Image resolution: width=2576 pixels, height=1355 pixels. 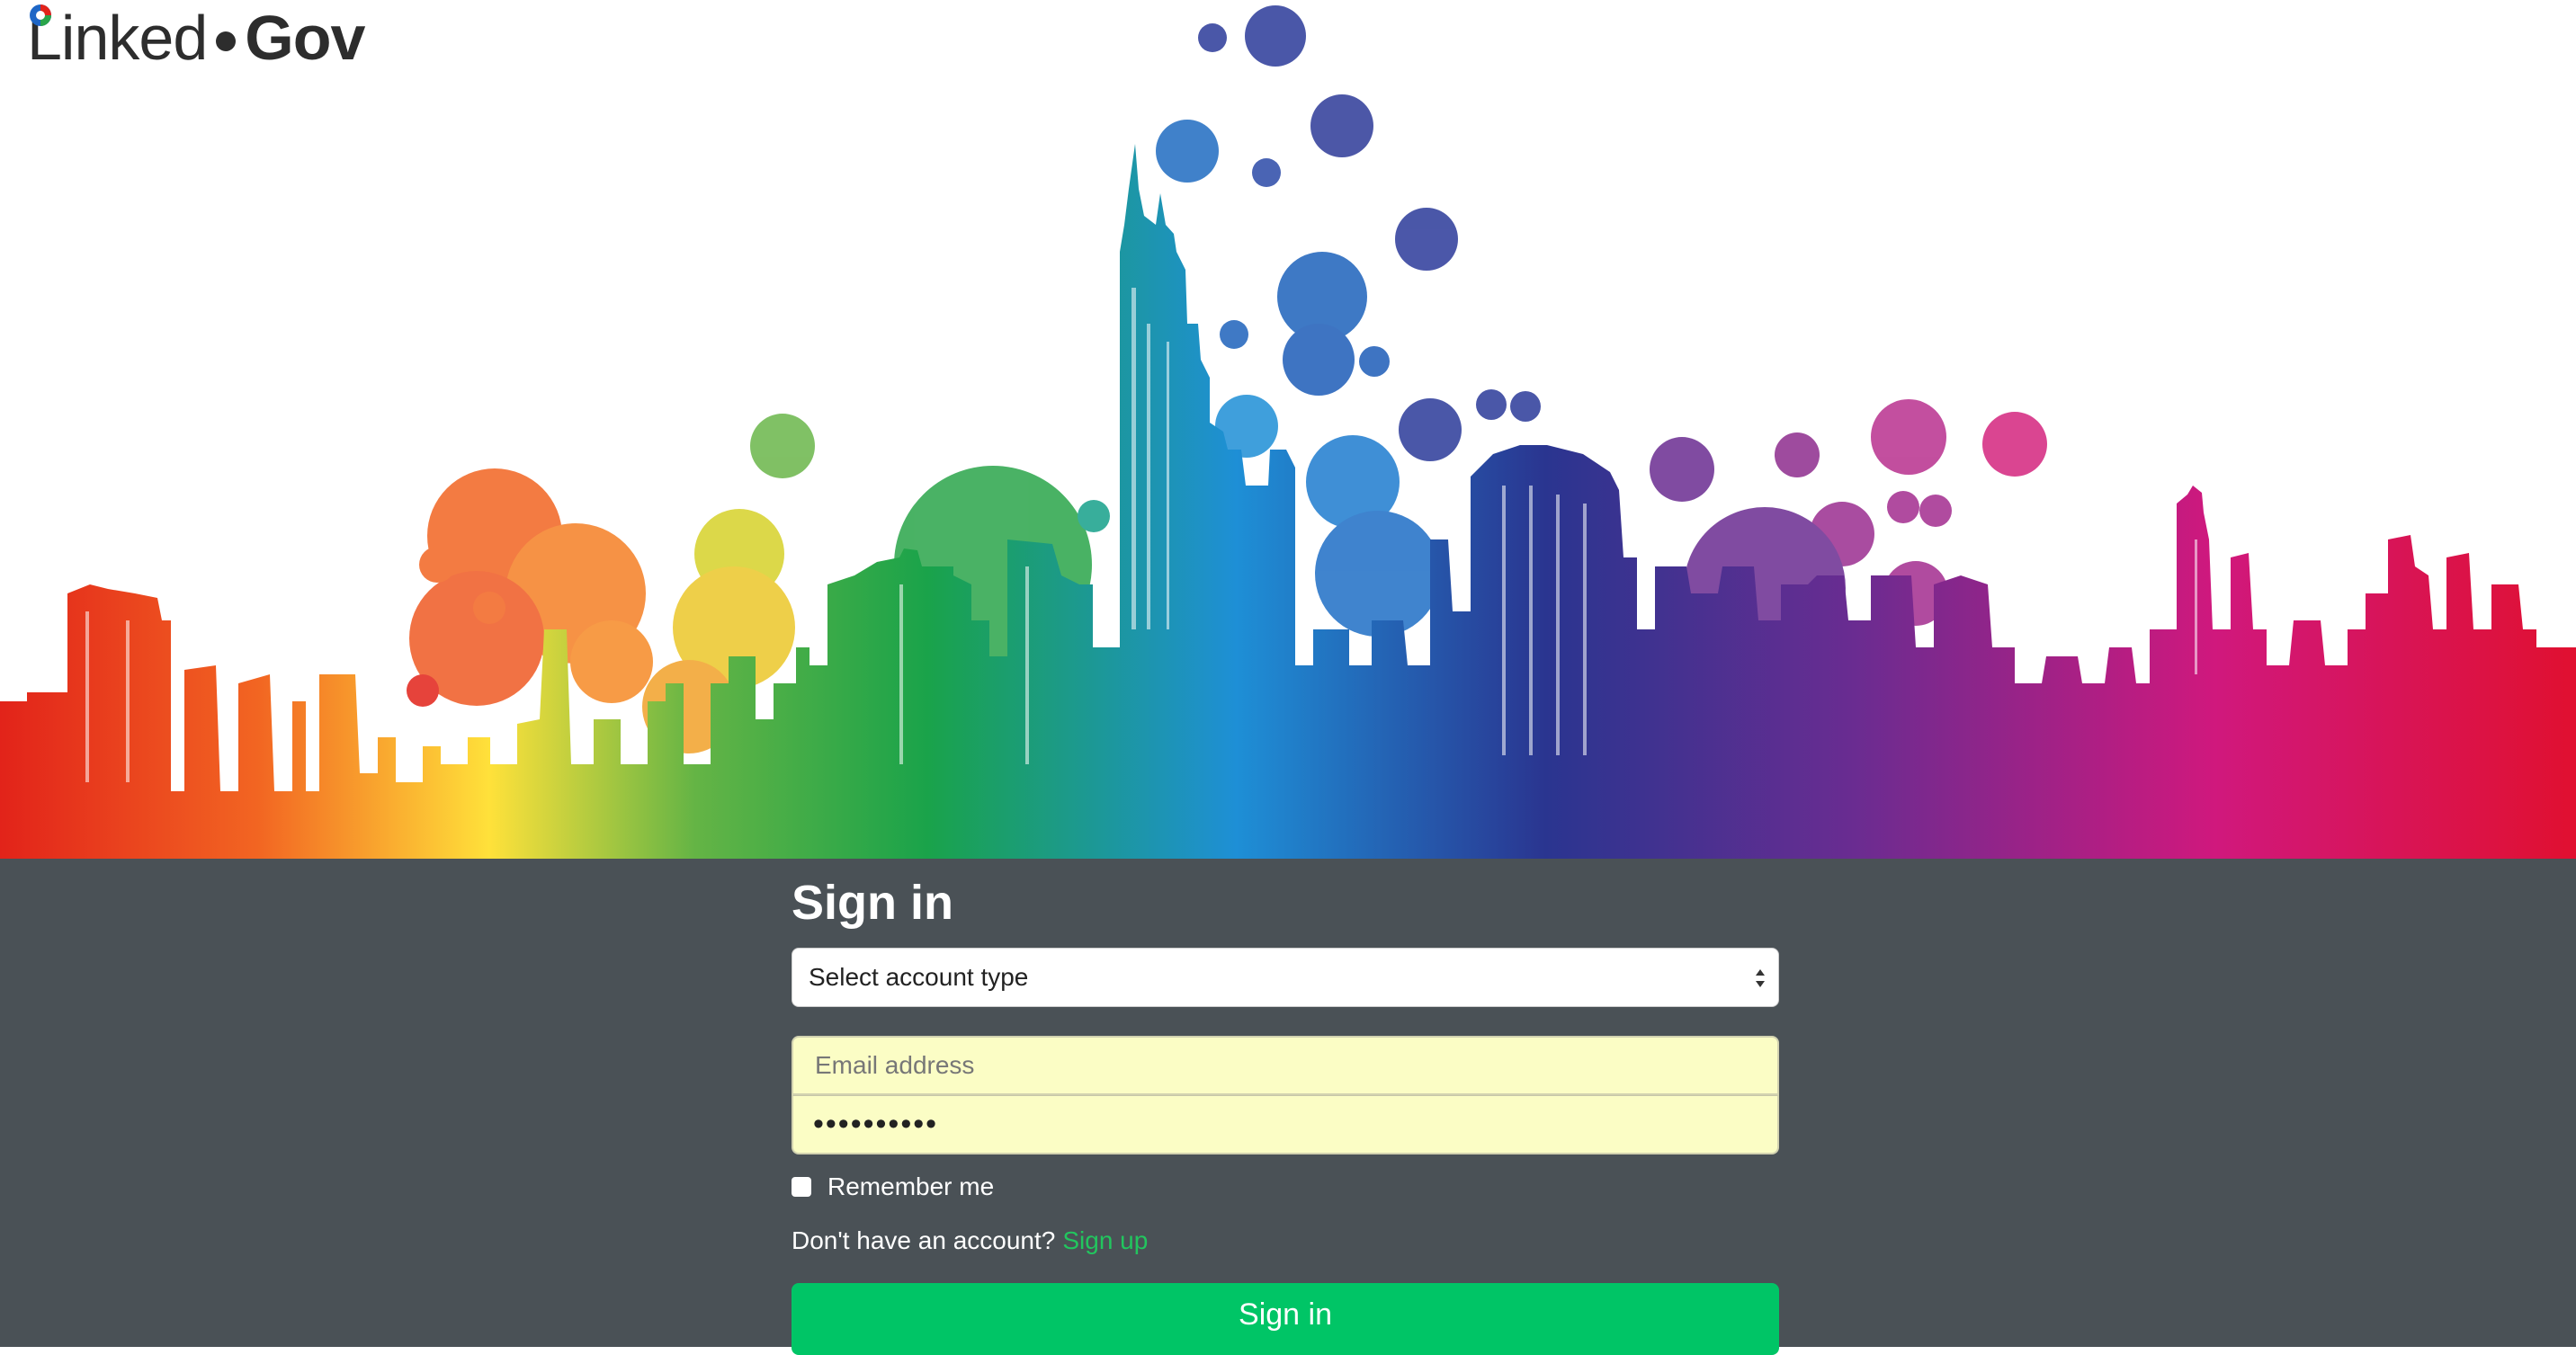 I want to click on email-field, so click(x=1285, y=1065).